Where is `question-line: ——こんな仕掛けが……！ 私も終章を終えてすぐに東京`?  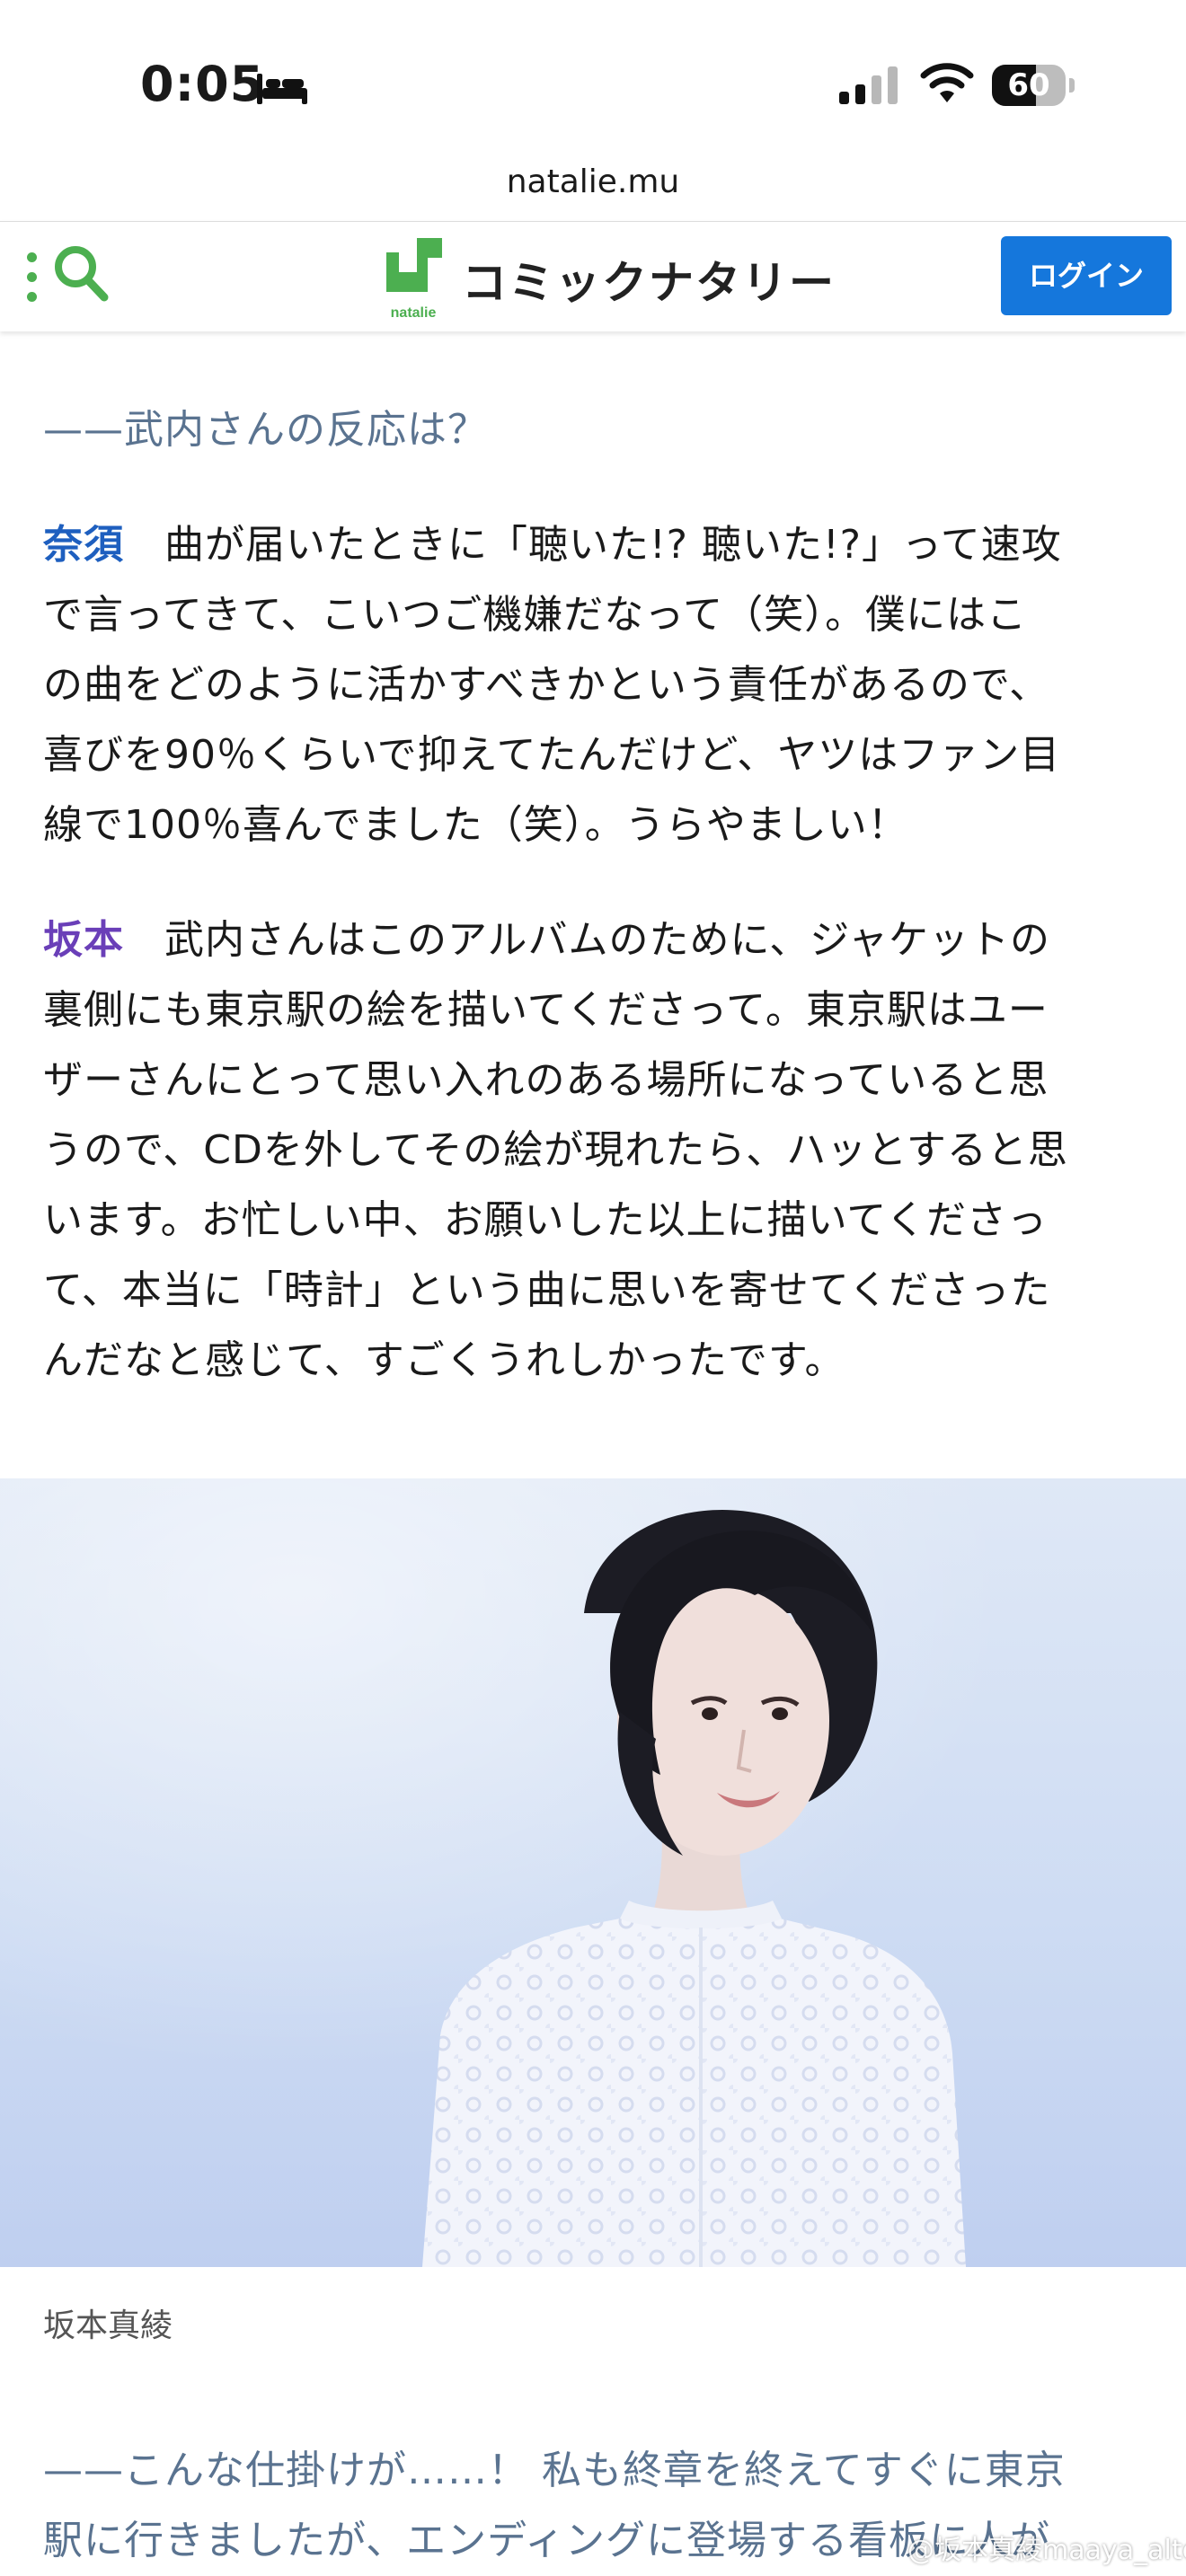
question-line: ——こんな仕掛けが……！ 私も終章を終えてすぐに東京 is located at coordinates (554, 2470).